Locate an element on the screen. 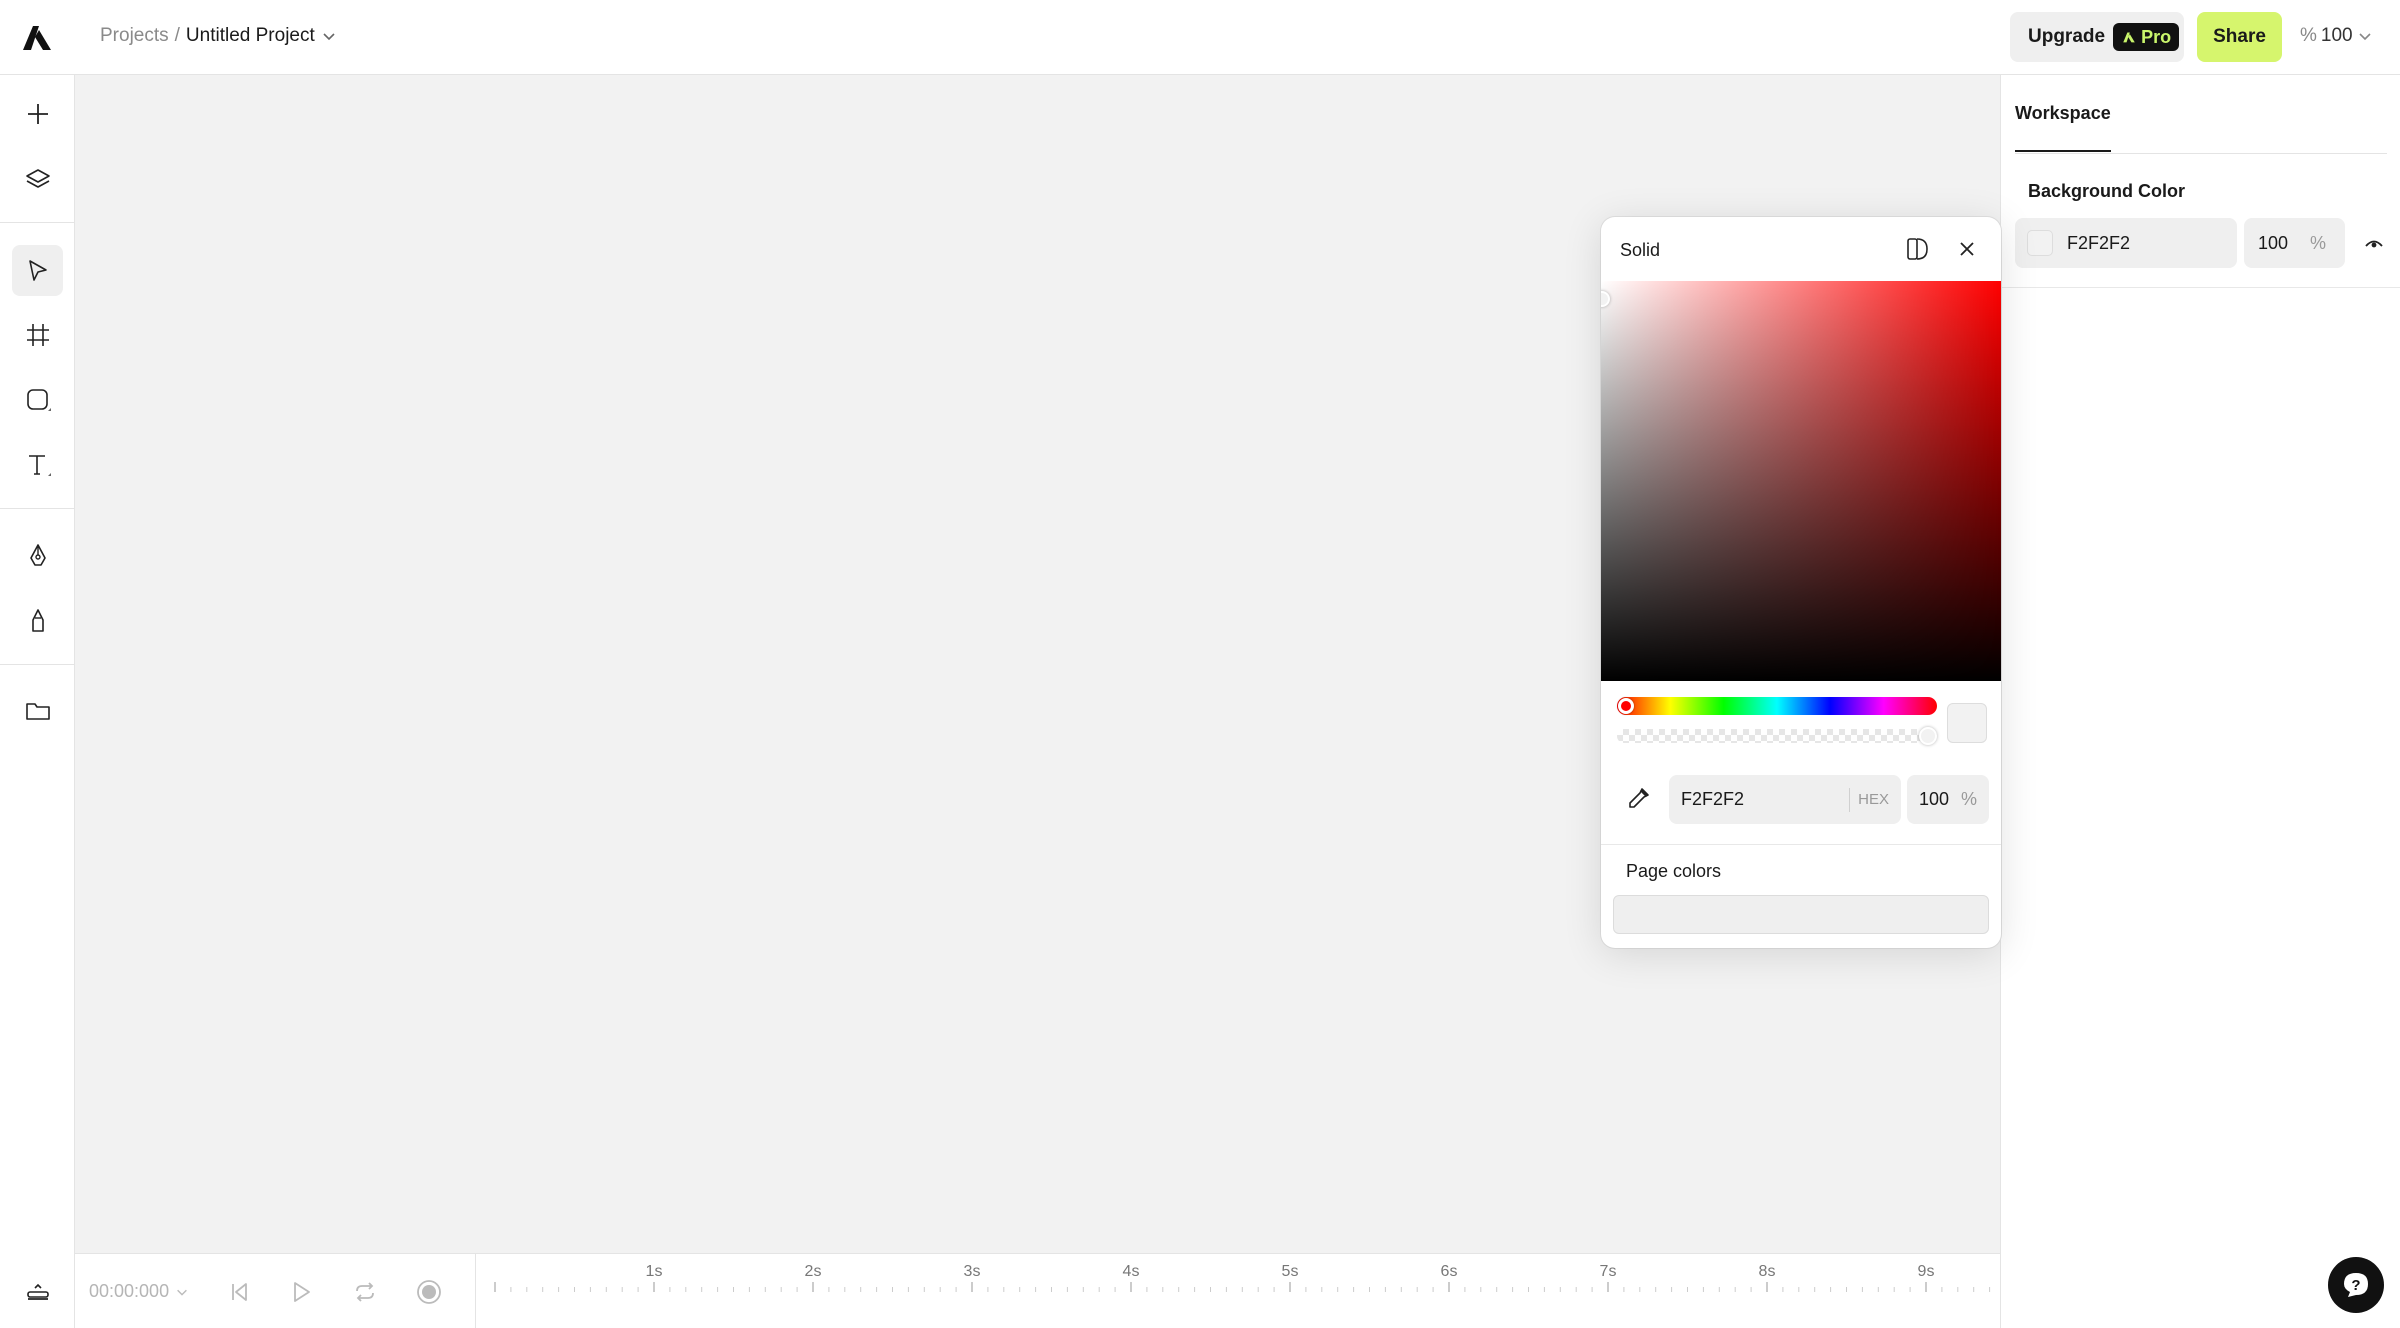  picker-divider is located at coordinates (1801, 844).